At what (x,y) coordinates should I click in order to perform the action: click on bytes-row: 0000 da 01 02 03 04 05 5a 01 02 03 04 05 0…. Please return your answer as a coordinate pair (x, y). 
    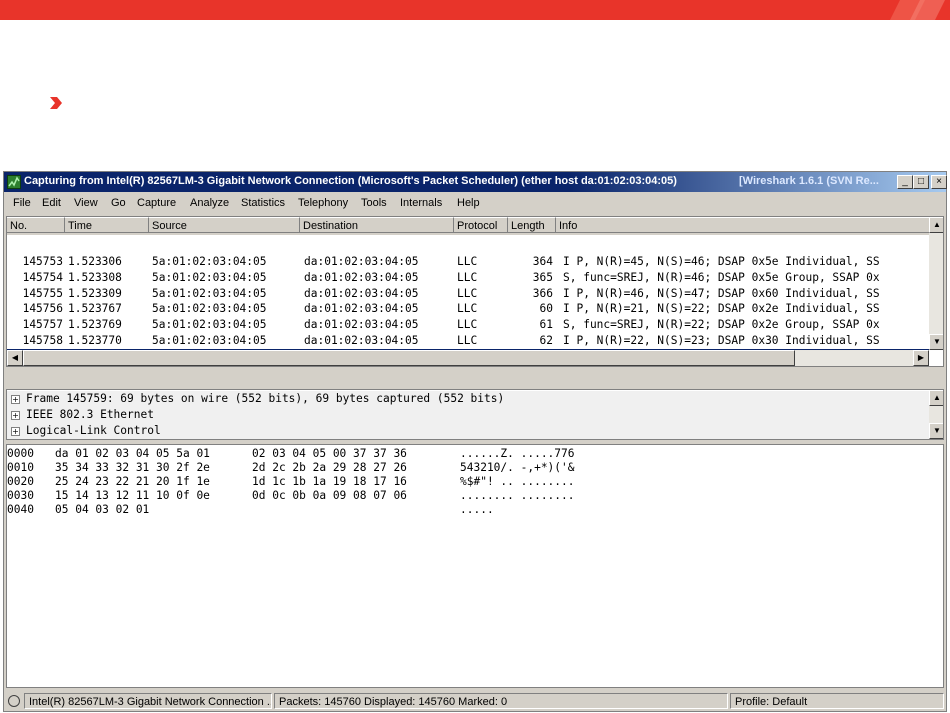
    Looking at the image, I should click on (307, 454).